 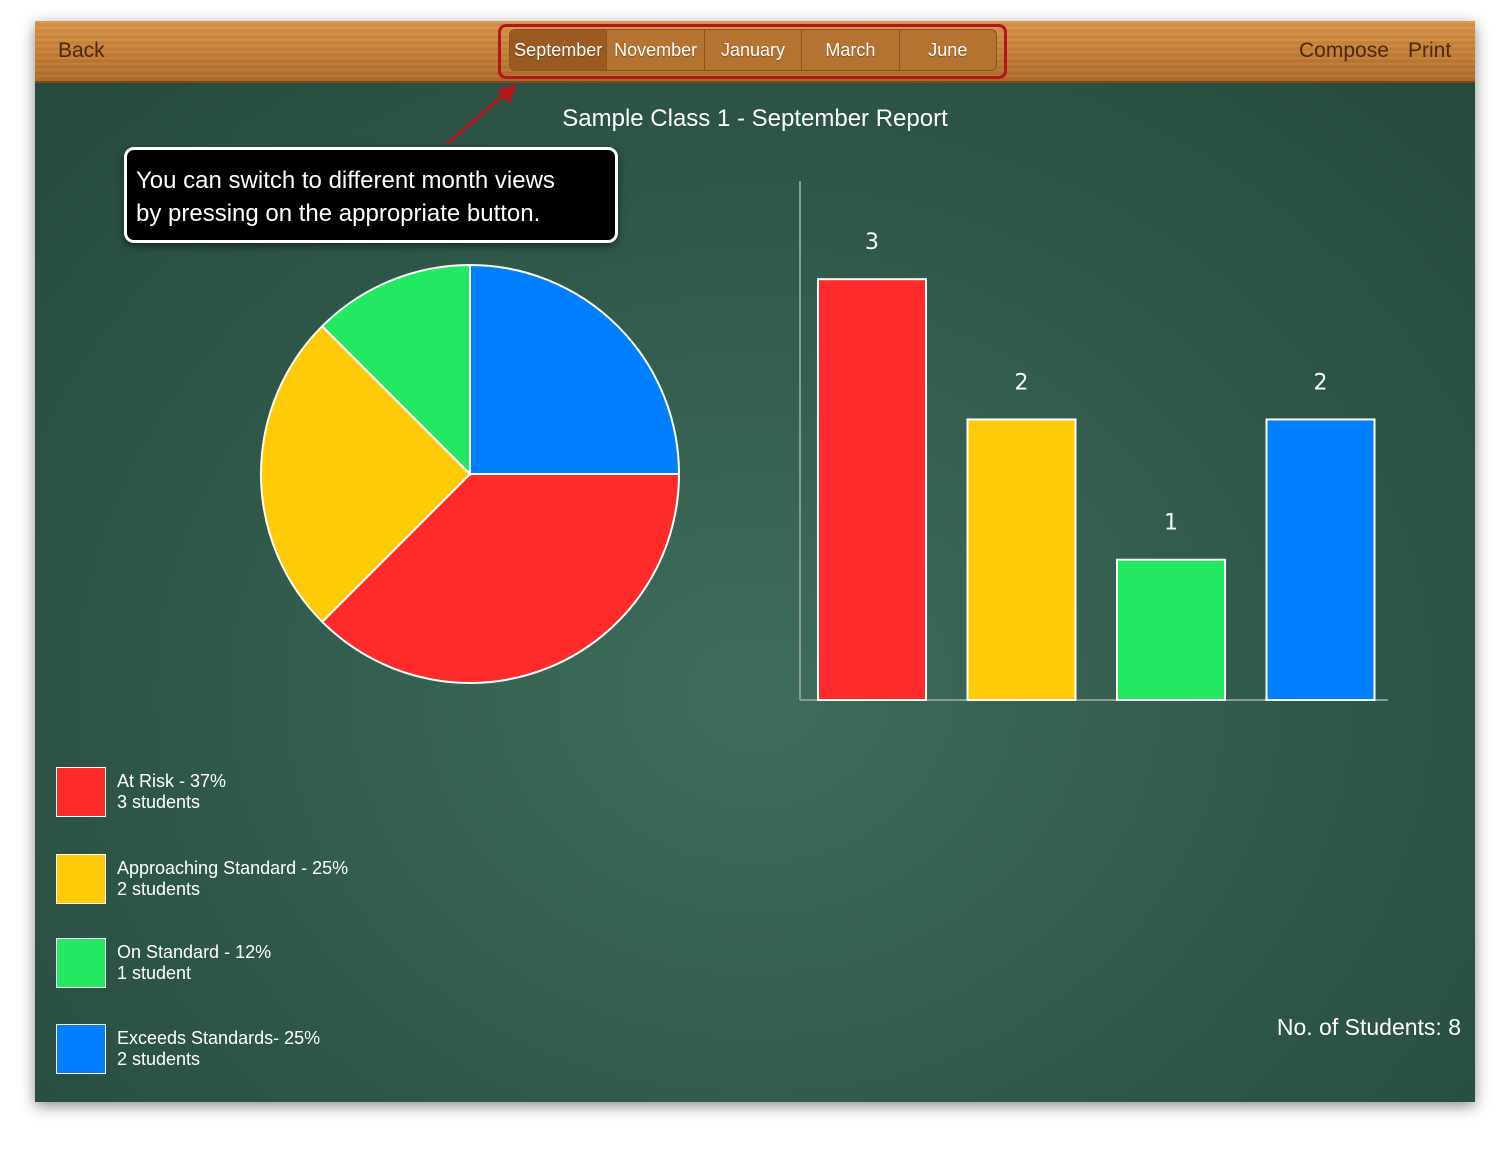 What do you see at coordinates (872, 242) in the screenshot?
I see `bar-data-label: 3` at bounding box center [872, 242].